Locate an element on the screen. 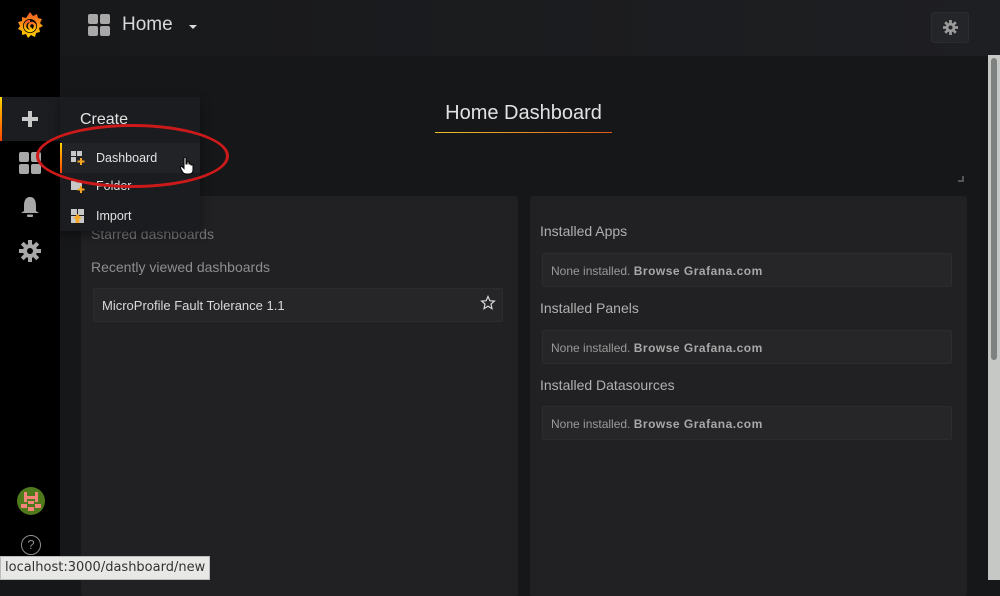 This screenshot has width=1000, height=596. help-icon: ? is located at coordinates (31, 545).